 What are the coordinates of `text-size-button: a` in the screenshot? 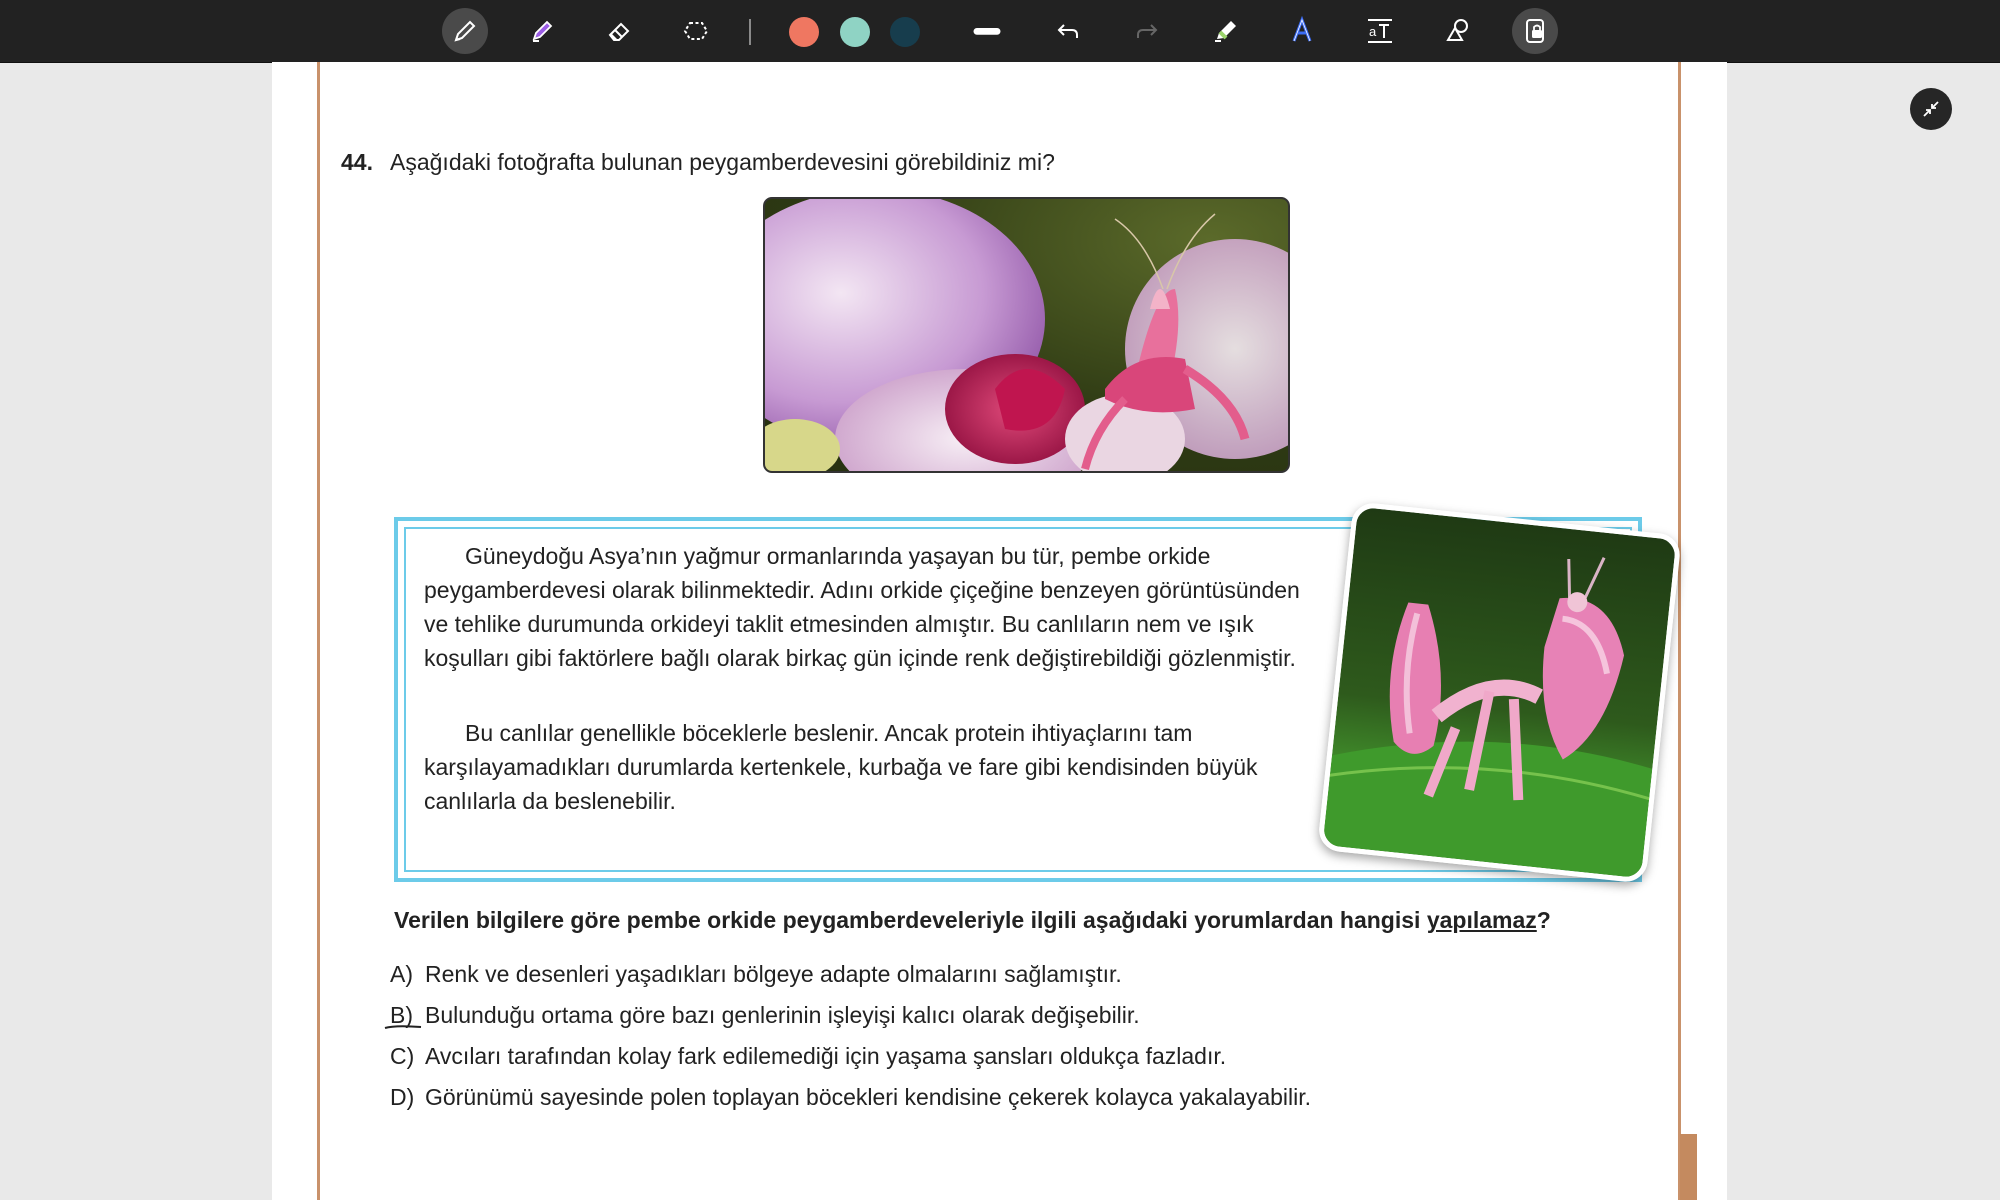 It's located at (1380, 31).